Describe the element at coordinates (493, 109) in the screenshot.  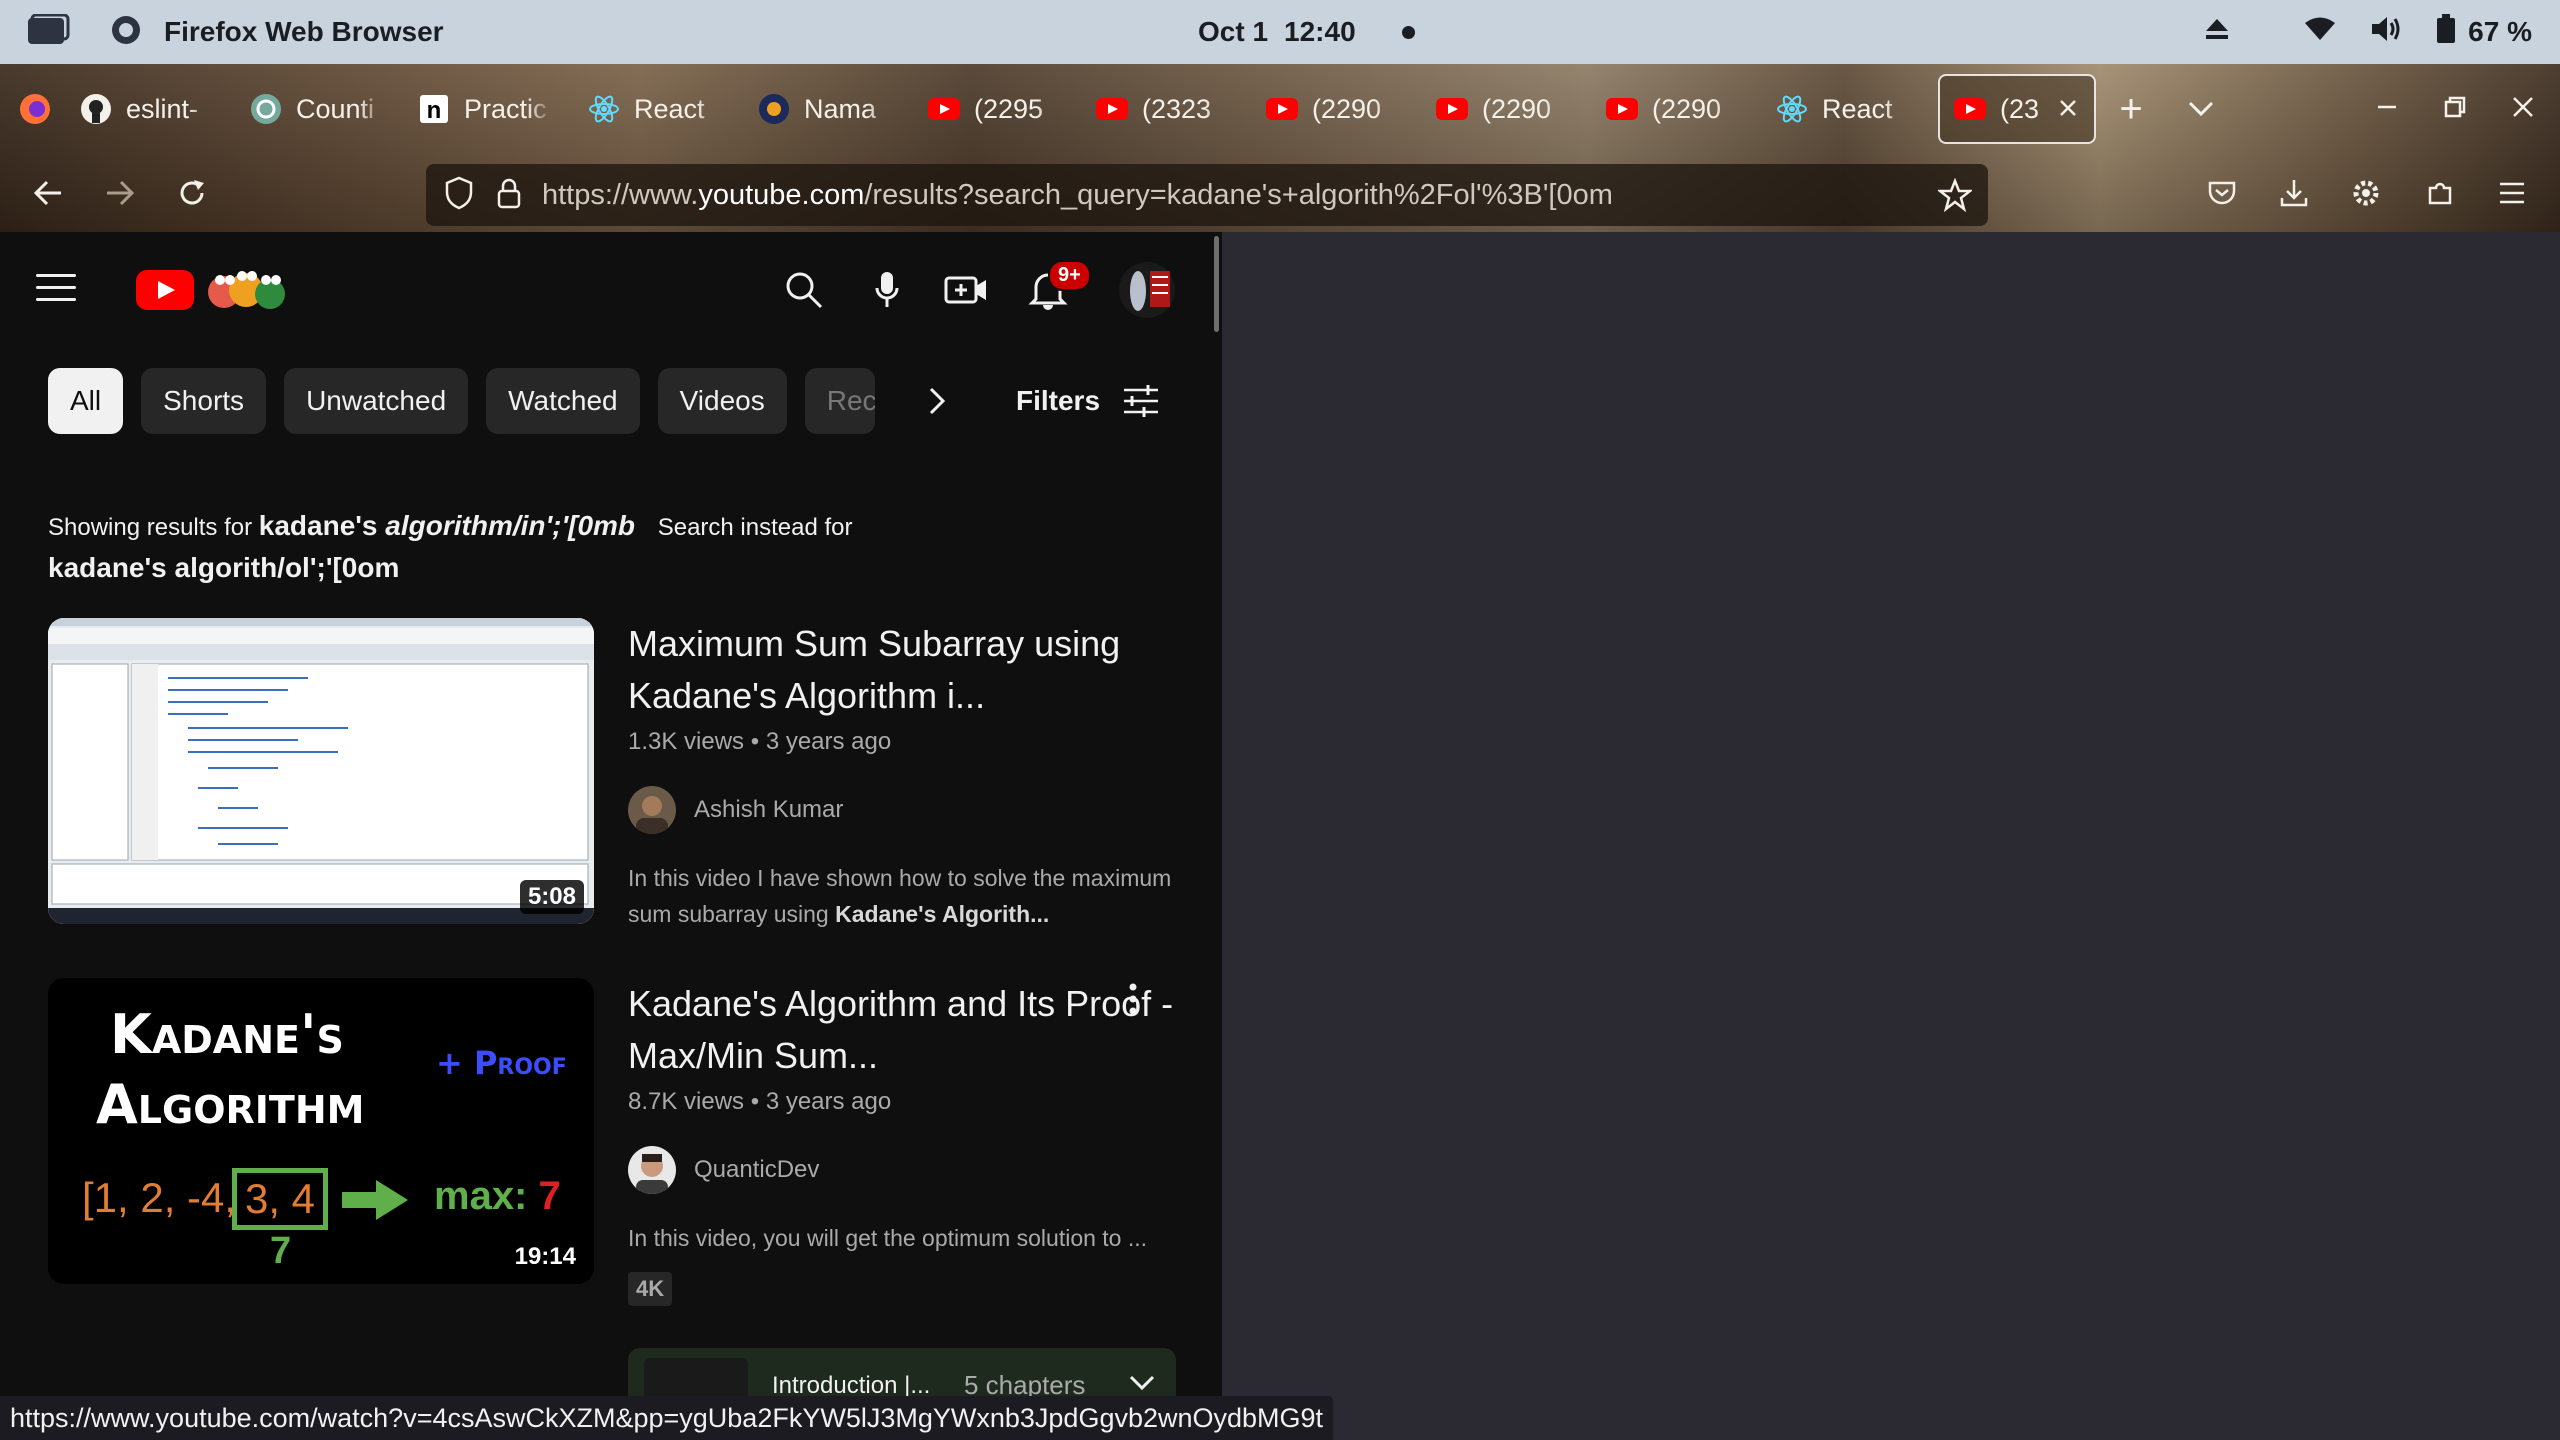
I see `tab-2: n Practic` at that location.